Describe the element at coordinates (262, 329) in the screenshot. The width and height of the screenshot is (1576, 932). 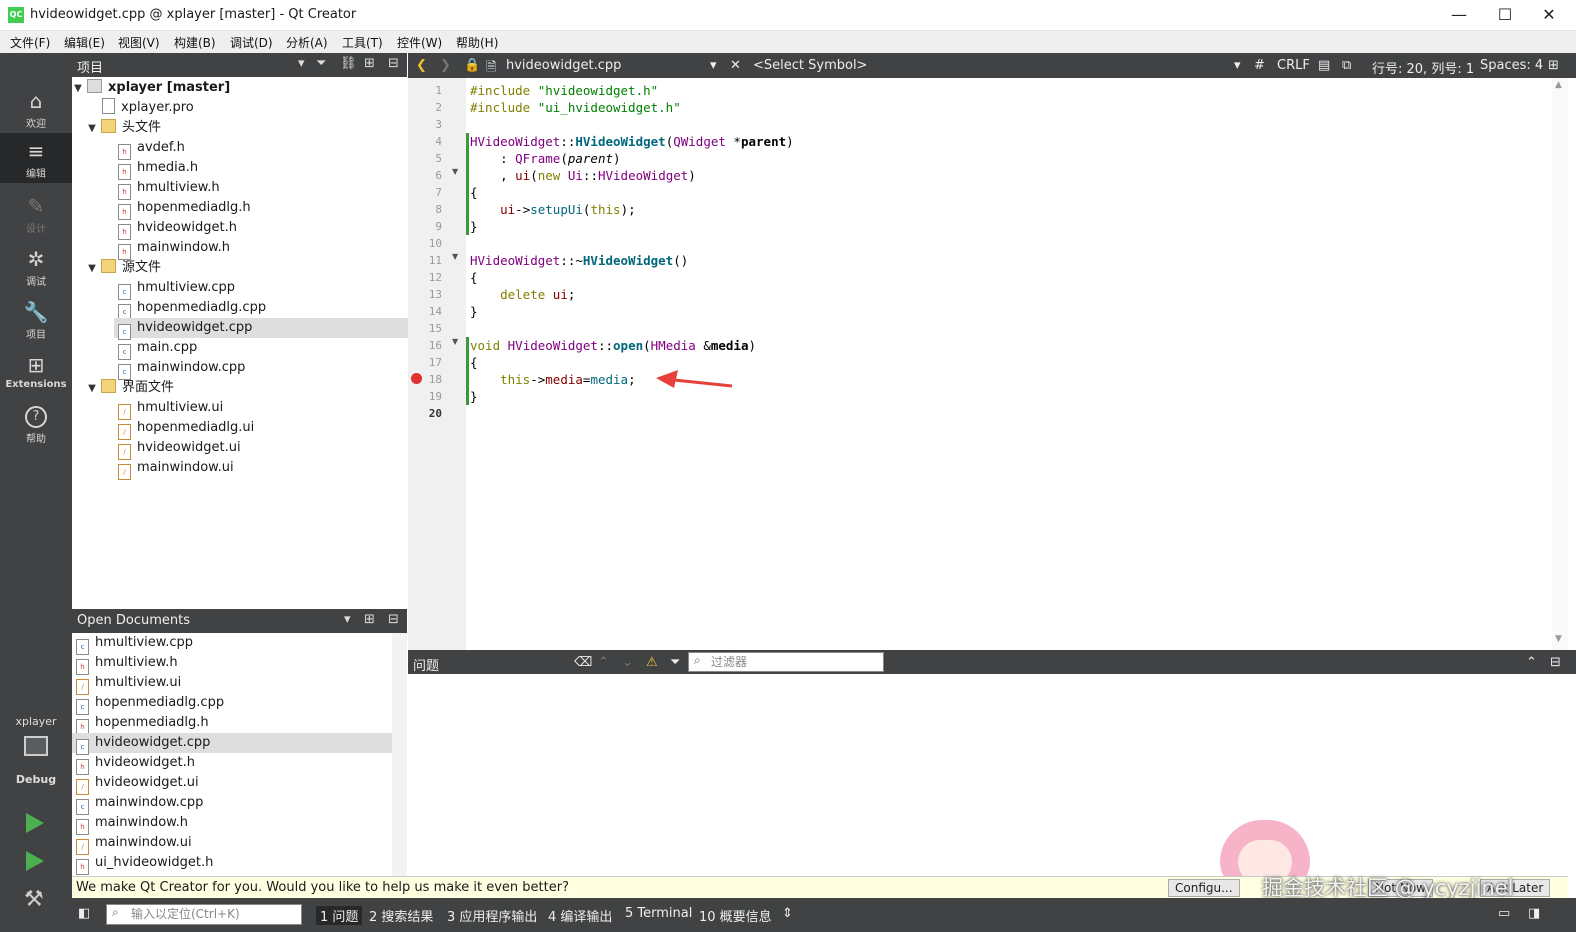
I see `tree-item-selected: c hvideowidget.cpp` at that location.